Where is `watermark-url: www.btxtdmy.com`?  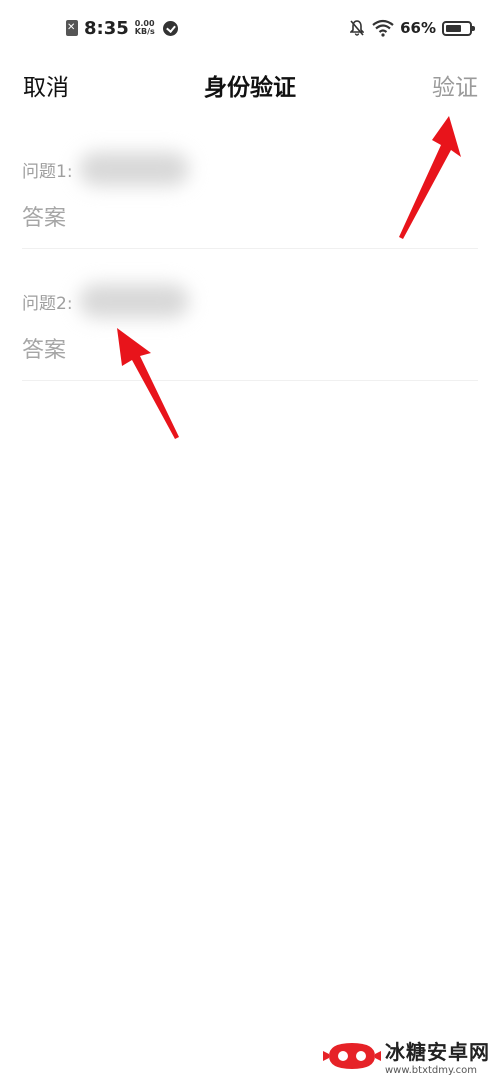 watermark-url: www.btxtdmy.com is located at coordinates (431, 1070).